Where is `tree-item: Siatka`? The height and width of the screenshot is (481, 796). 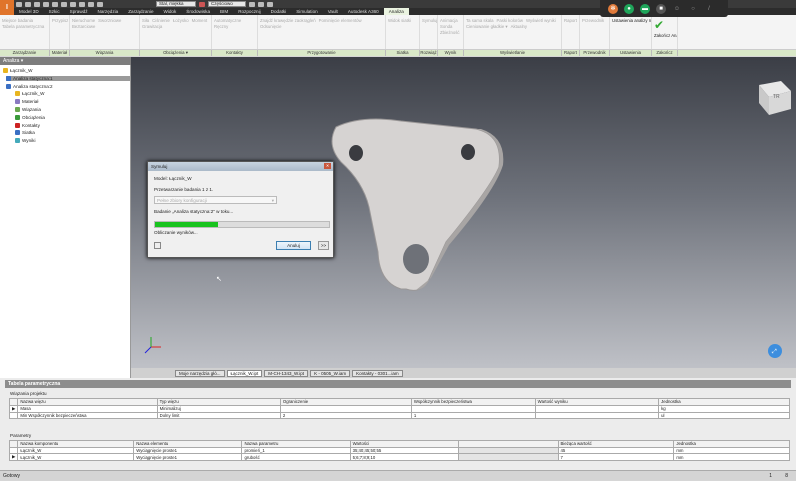
tree-item: Siatka is located at coordinates (25, 133).